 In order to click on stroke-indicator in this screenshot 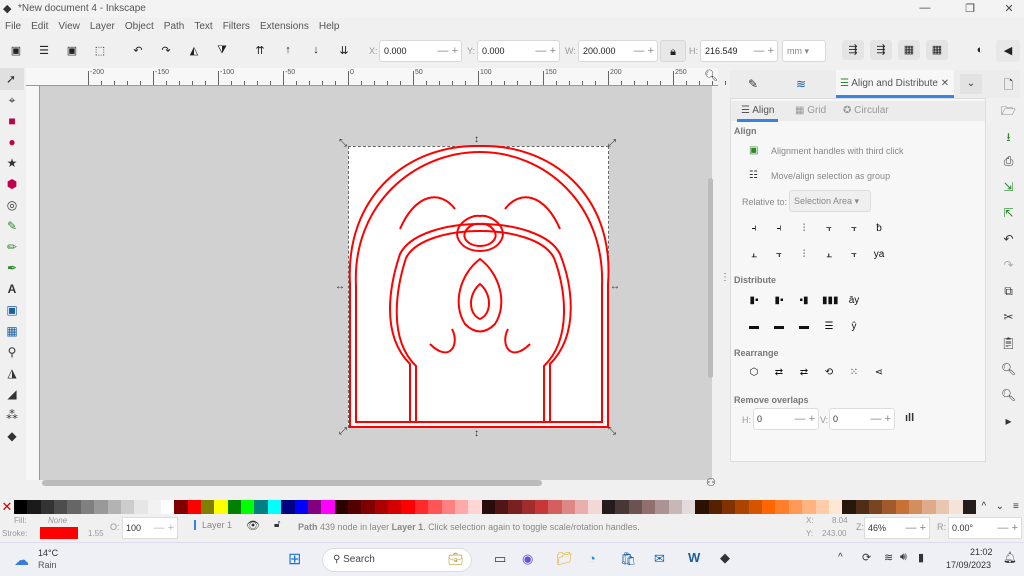, I will do `click(59, 533)`.